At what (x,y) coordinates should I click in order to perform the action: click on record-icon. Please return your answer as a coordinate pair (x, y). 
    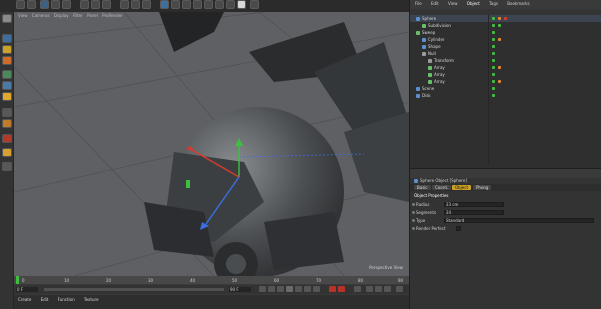
    Looking at the image, I should click on (332, 289).